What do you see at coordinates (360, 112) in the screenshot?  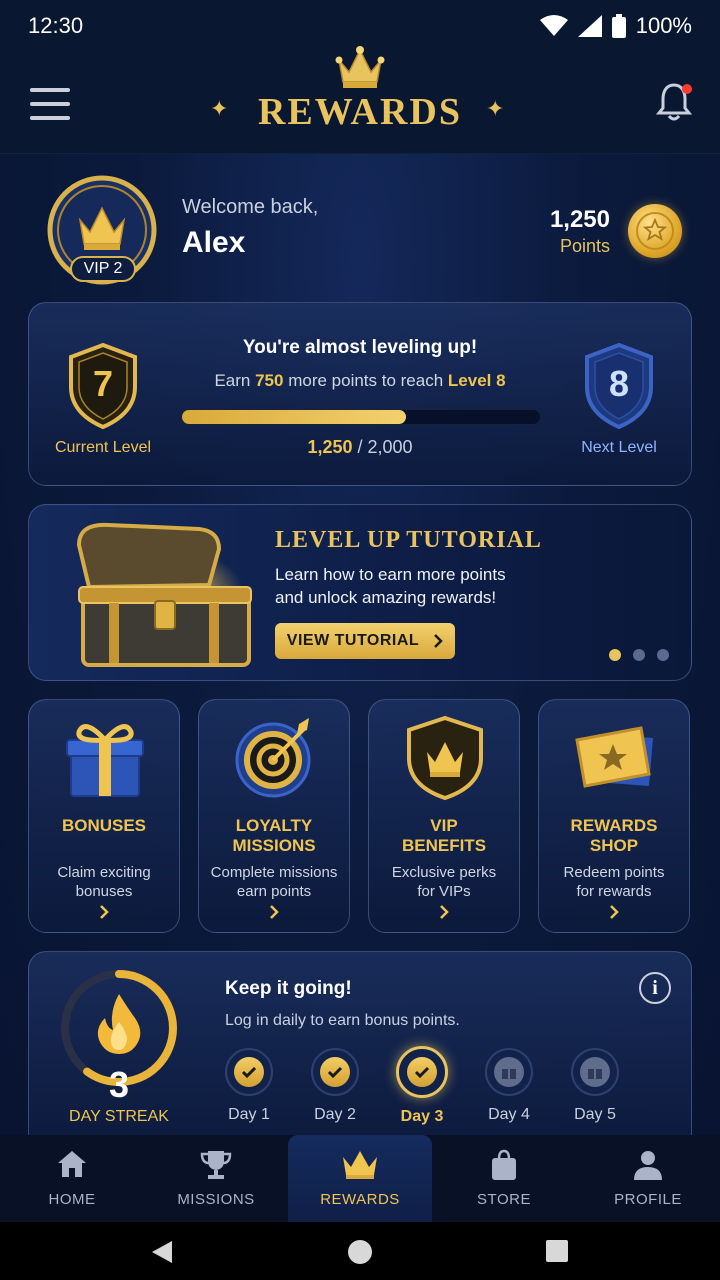 I see `page-title: REWARDS` at bounding box center [360, 112].